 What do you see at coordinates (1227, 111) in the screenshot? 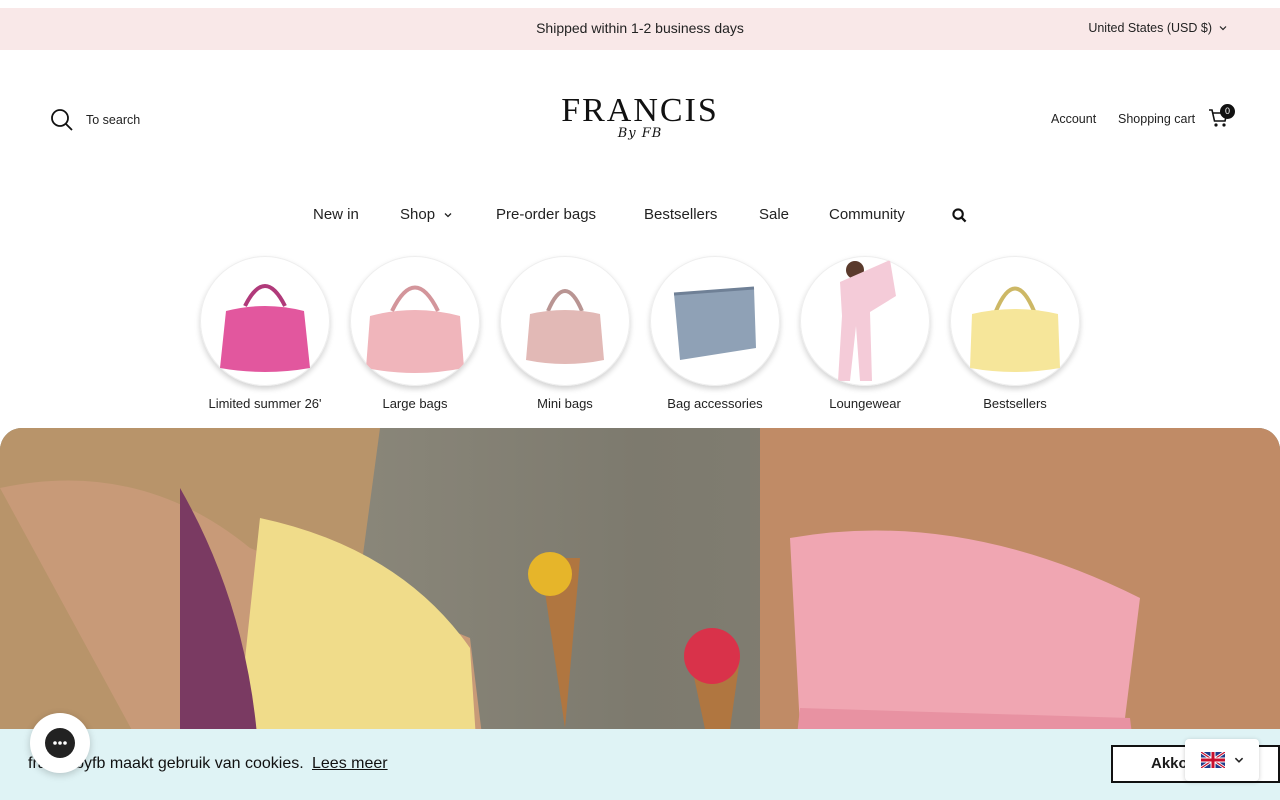
I see `cart-count-badge: 0` at bounding box center [1227, 111].